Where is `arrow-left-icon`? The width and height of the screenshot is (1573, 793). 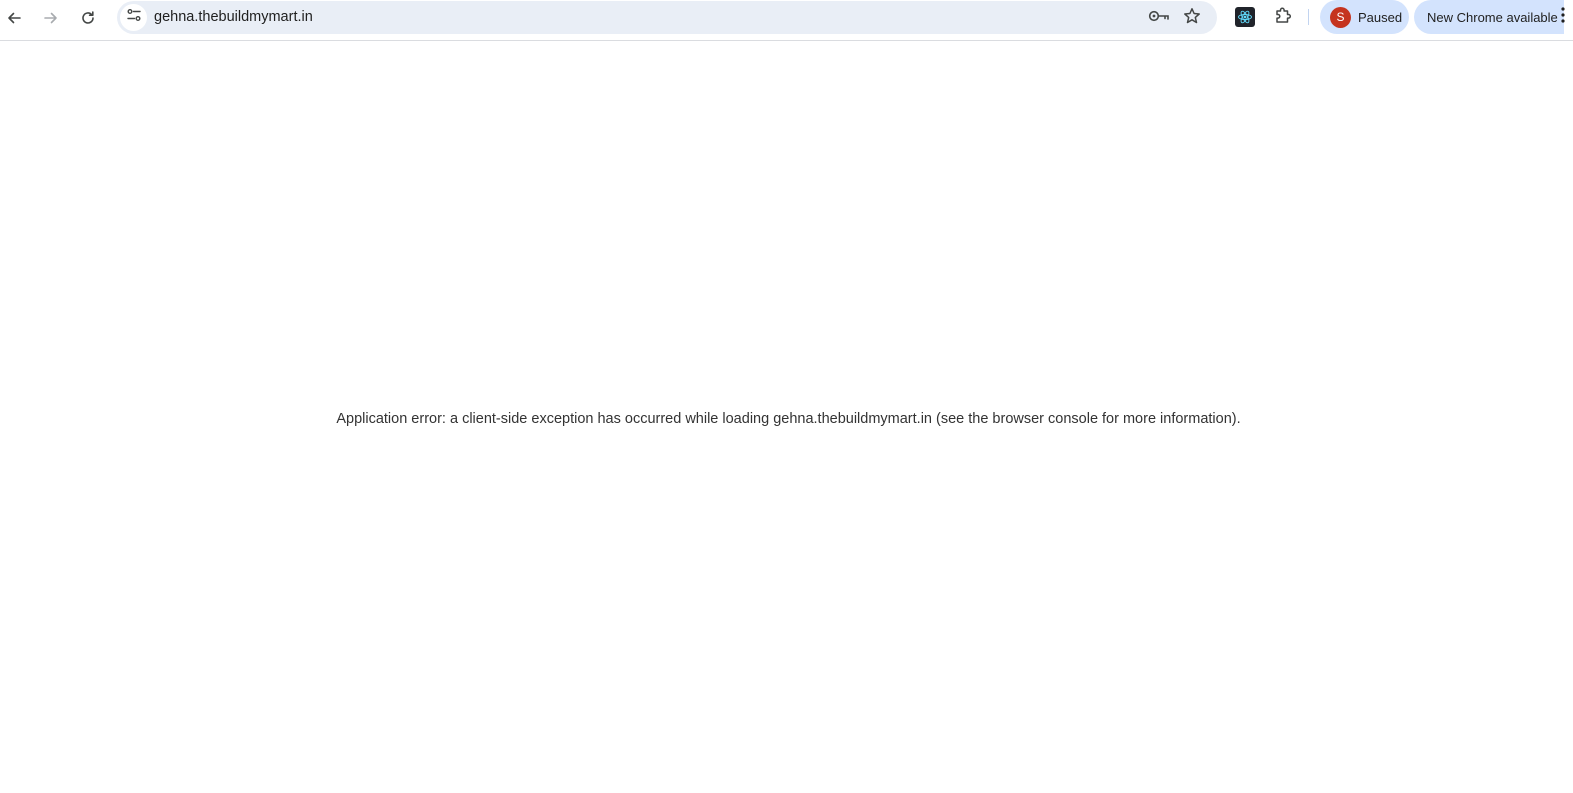
arrow-left-icon is located at coordinates (14, 18).